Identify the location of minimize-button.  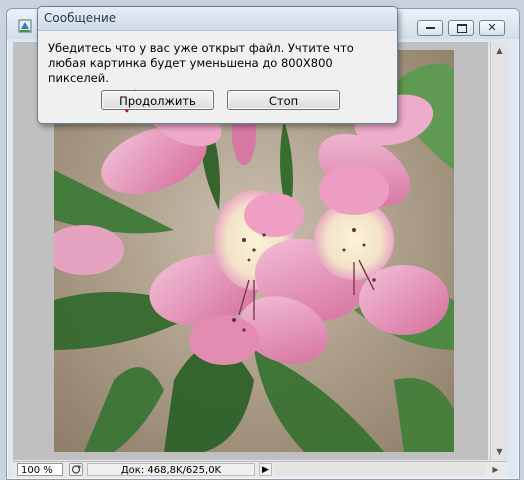
(430, 28).